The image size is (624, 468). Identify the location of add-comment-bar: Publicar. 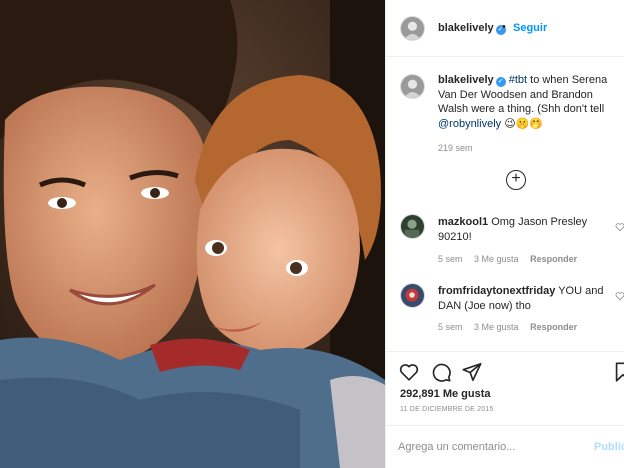
(505, 446).